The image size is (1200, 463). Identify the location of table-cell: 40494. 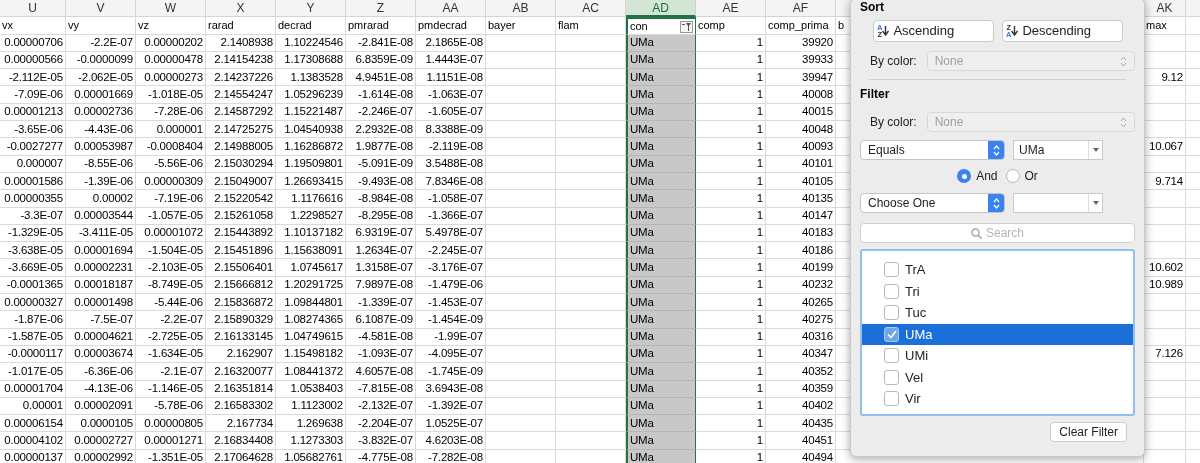
(801, 456).